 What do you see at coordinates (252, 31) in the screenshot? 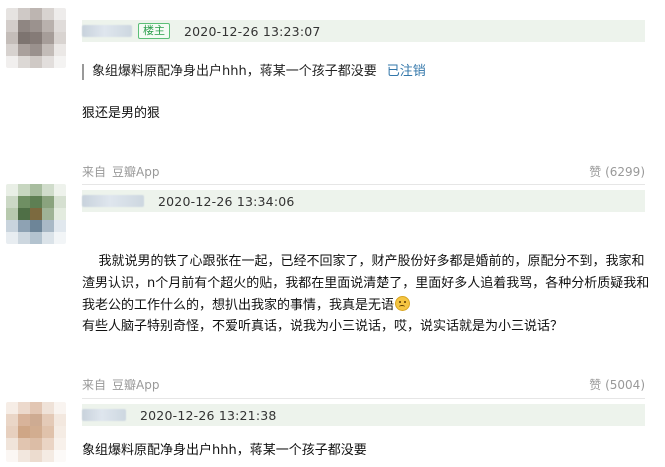
I see `timestamp: 2020-12-26 13:23:07` at bounding box center [252, 31].